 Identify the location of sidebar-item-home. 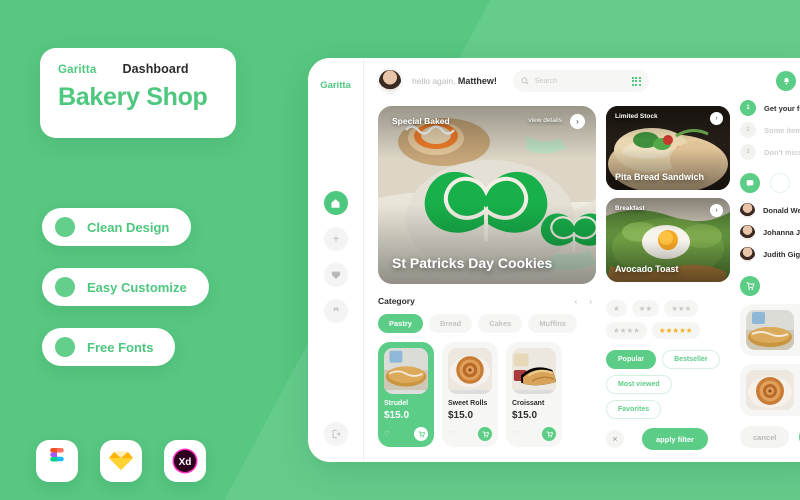
(335, 203).